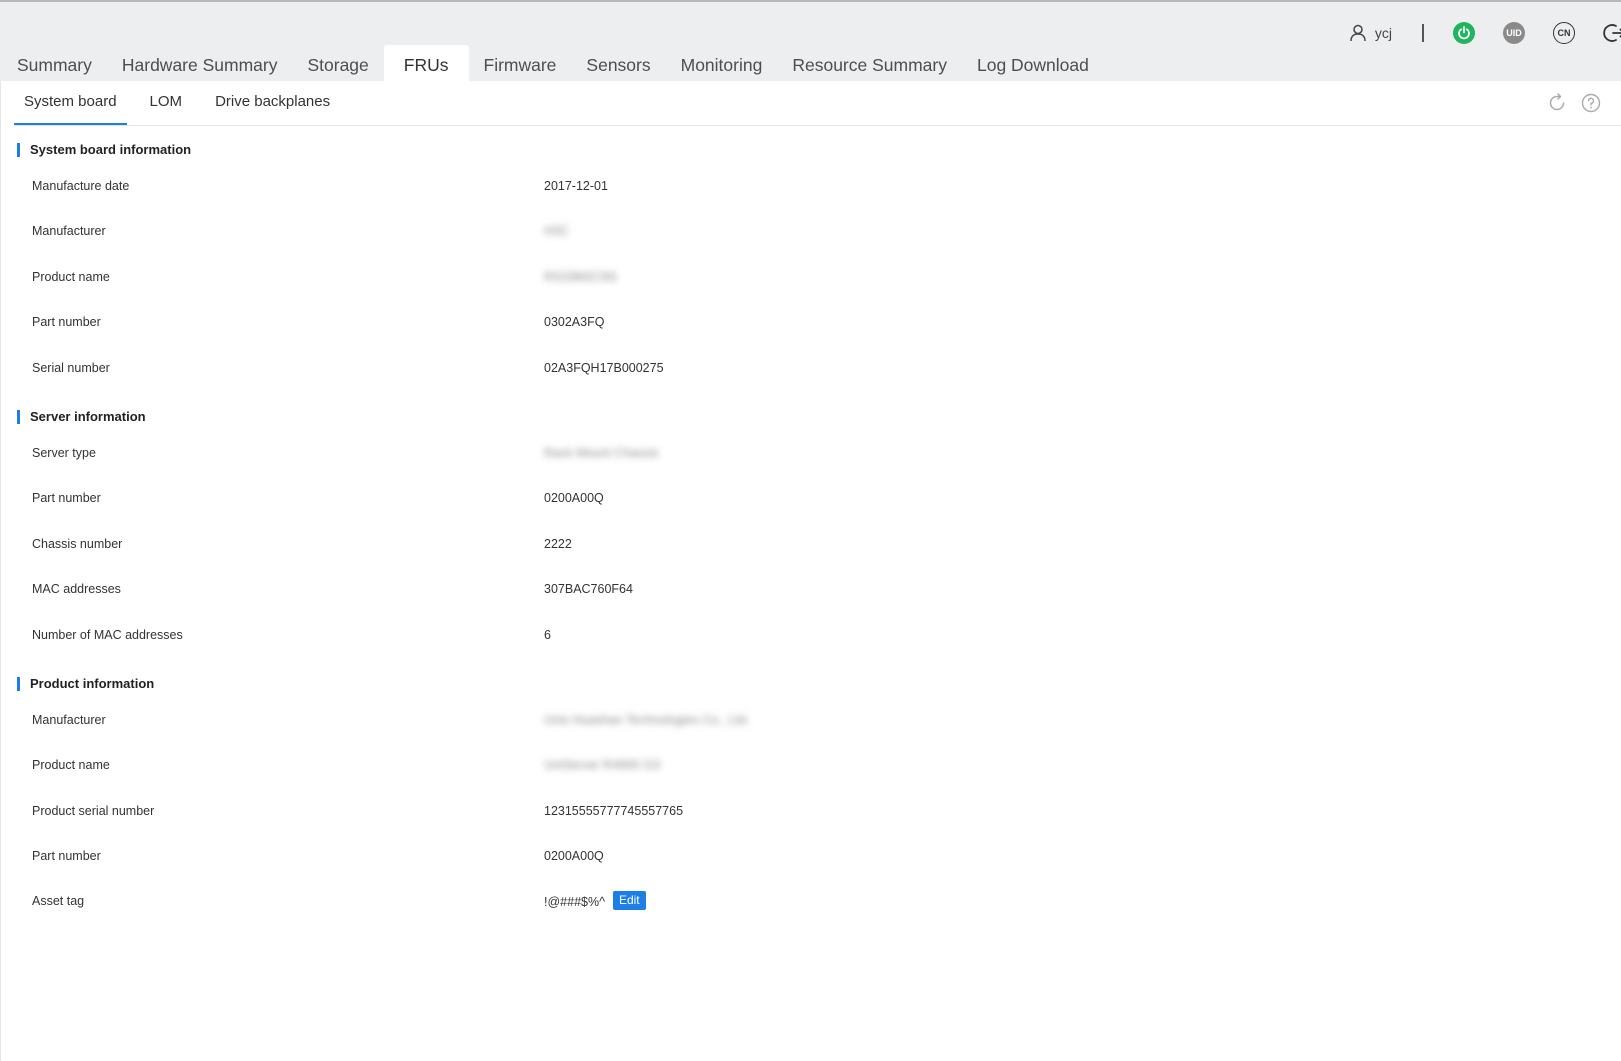  I want to click on info-value-wrap: H3C, so click(556, 231).